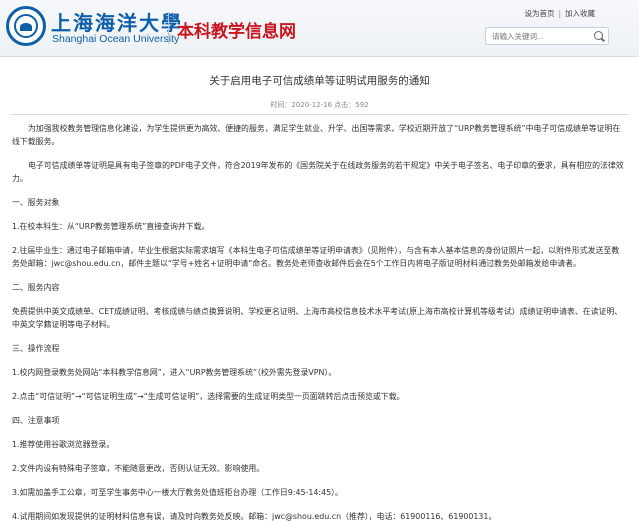 The width and height of the screenshot is (639, 523). Describe the element at coordinates (117, 21) in the screenshot. I see `university-name-cn: 上海海洋大學` at that location.